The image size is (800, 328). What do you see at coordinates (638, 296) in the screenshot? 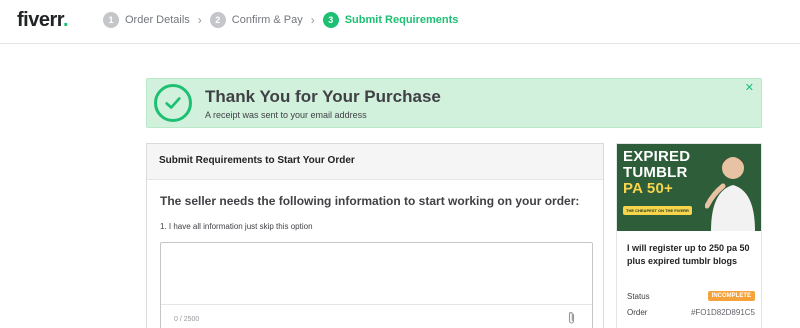
I see `status-label: Status` at bounding box center [638, 296].